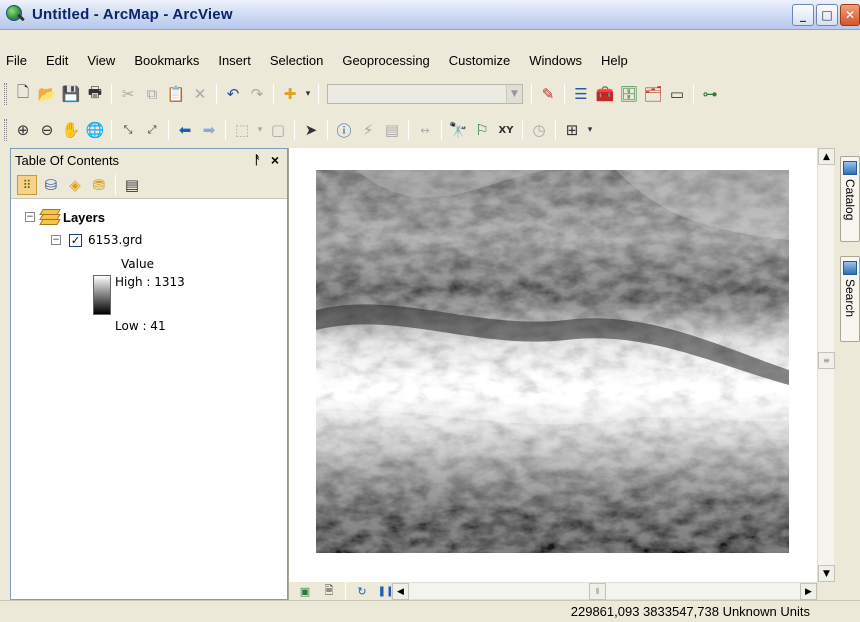  What do you see at coordinates (344, 130) in the screenshot?
I see `identify-icon: ⓘ` at bounding box center [344, 130].